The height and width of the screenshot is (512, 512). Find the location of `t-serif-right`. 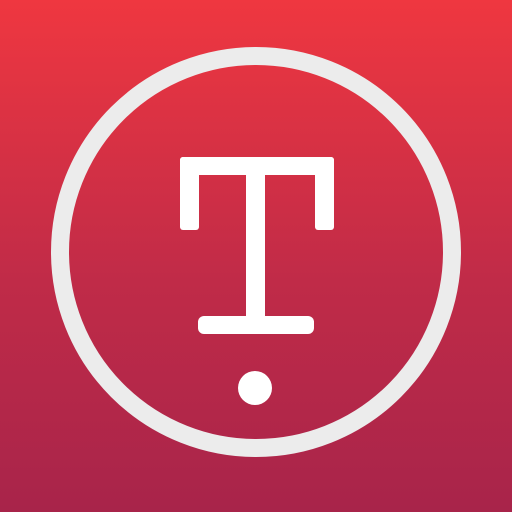

t-serif-right is located at coordinates (324, 193).